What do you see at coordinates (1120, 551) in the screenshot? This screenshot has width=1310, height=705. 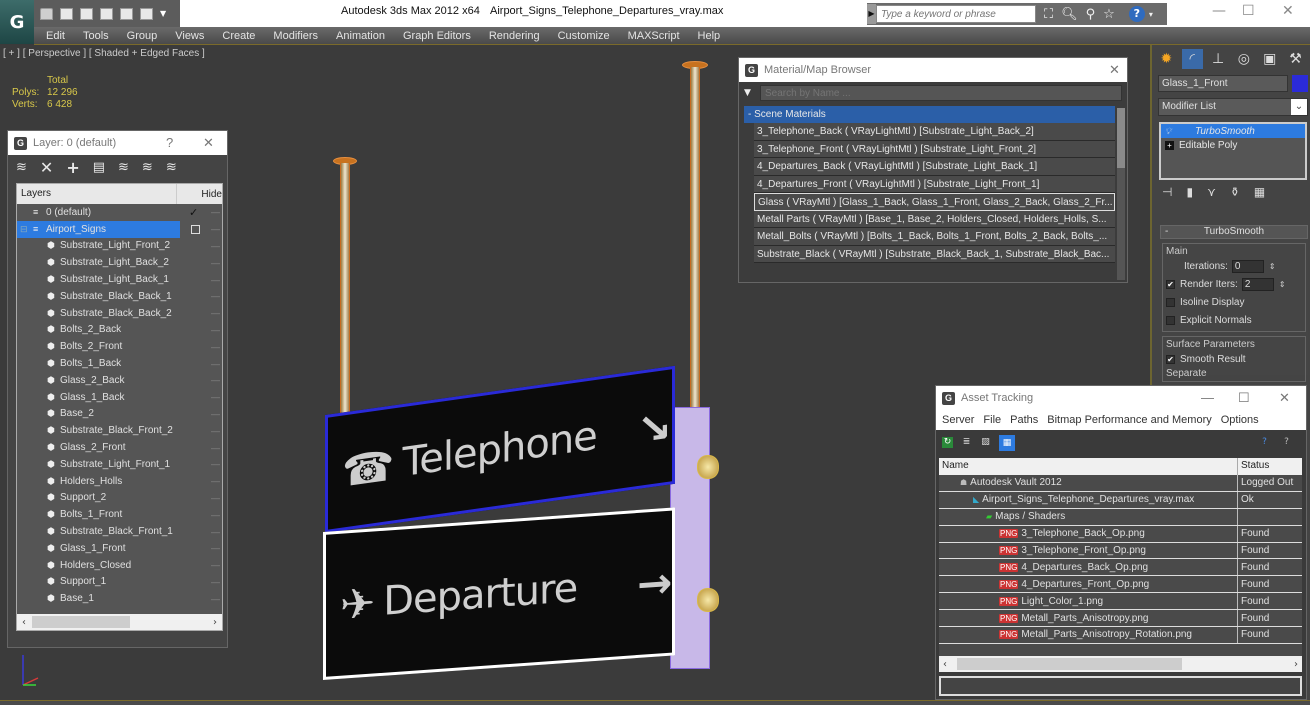 I see `asset-row: PNG 3_Telephone_Front_Op.png Found` at bounding box center [1120, 551].